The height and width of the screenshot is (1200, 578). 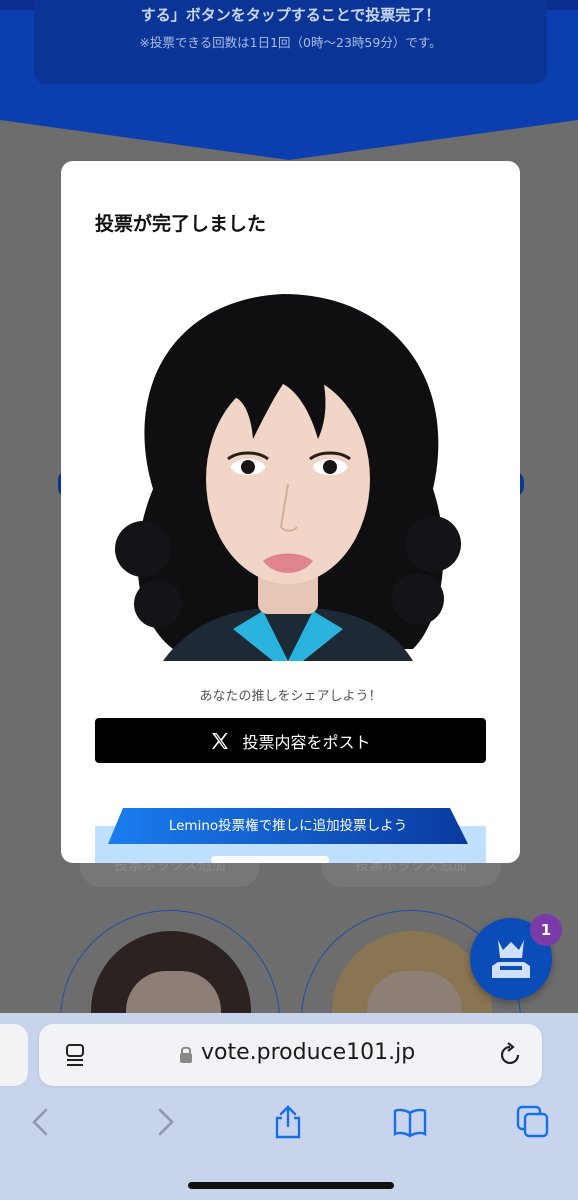 I want to click on modal-title: 投票が完了しました, so click(x=181, y=224).